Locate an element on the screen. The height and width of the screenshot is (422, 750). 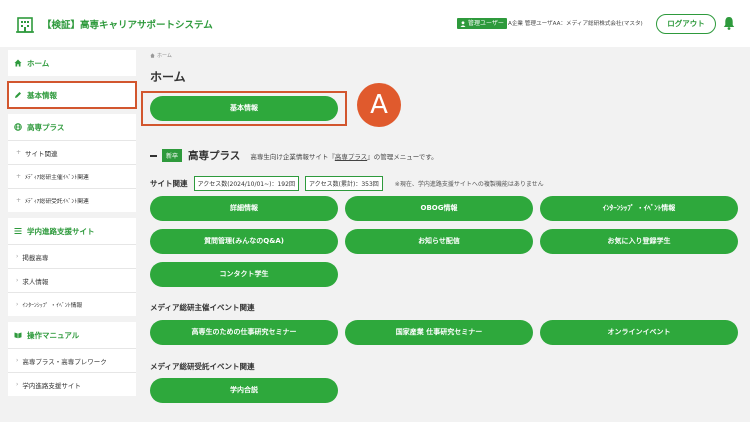
kosen-seminar-button: 高専生のための仕事研究セミナー is located at coordinates (244, 332).